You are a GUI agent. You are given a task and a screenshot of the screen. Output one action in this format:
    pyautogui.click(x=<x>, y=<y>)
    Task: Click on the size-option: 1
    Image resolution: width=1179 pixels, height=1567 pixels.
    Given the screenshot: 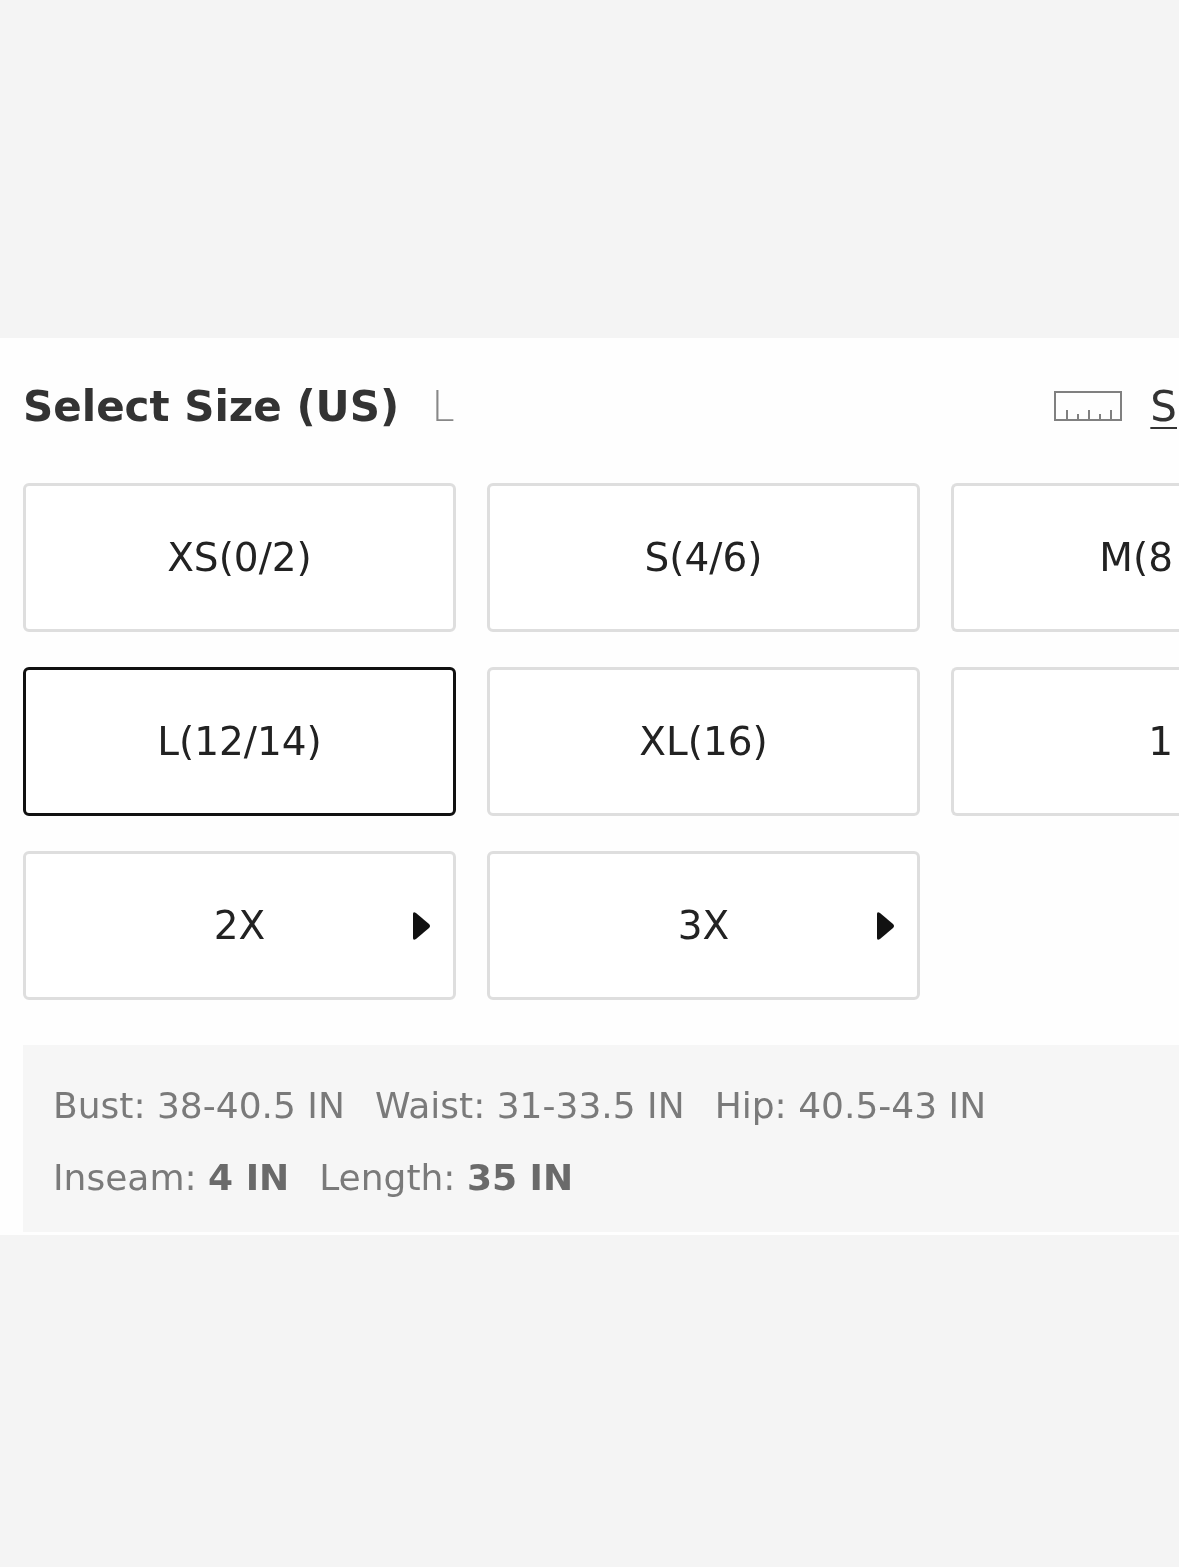 What is the action you would take?
    pyautogui.click(x=1065, y=741)
    